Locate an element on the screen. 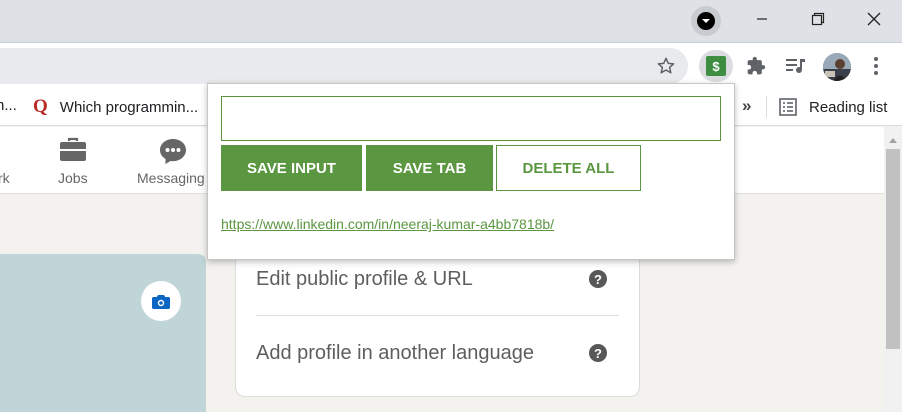 The image size is (902, 412). more-vert-icon is located at coordinates (876, 66).